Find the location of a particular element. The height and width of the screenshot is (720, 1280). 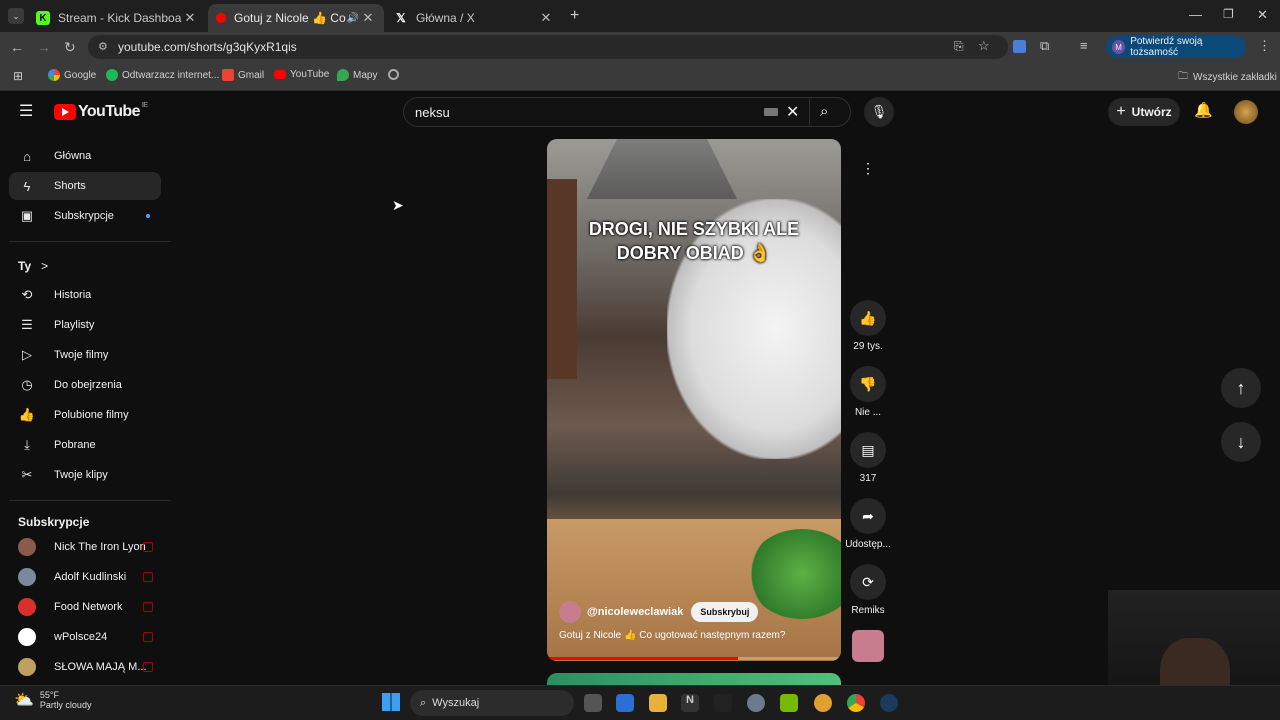

bookmark-youtube: YouTube is located at coordinates (301, 74).